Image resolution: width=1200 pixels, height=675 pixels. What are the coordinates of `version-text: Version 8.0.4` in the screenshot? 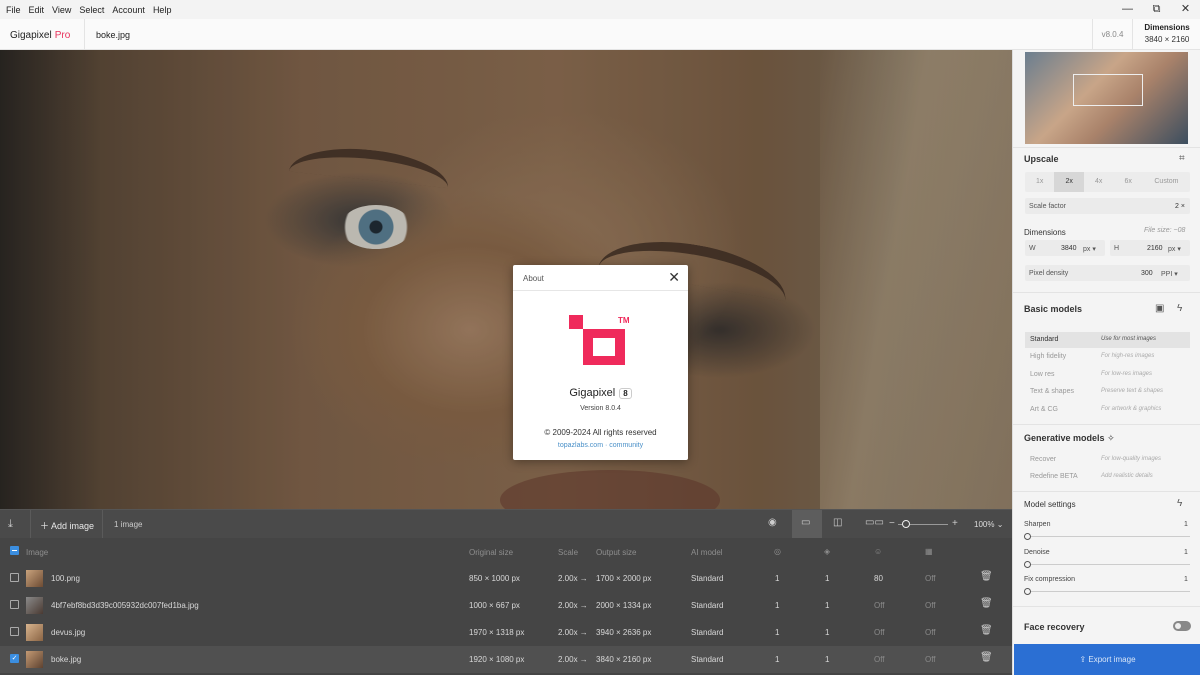 It's located at (600, 408).